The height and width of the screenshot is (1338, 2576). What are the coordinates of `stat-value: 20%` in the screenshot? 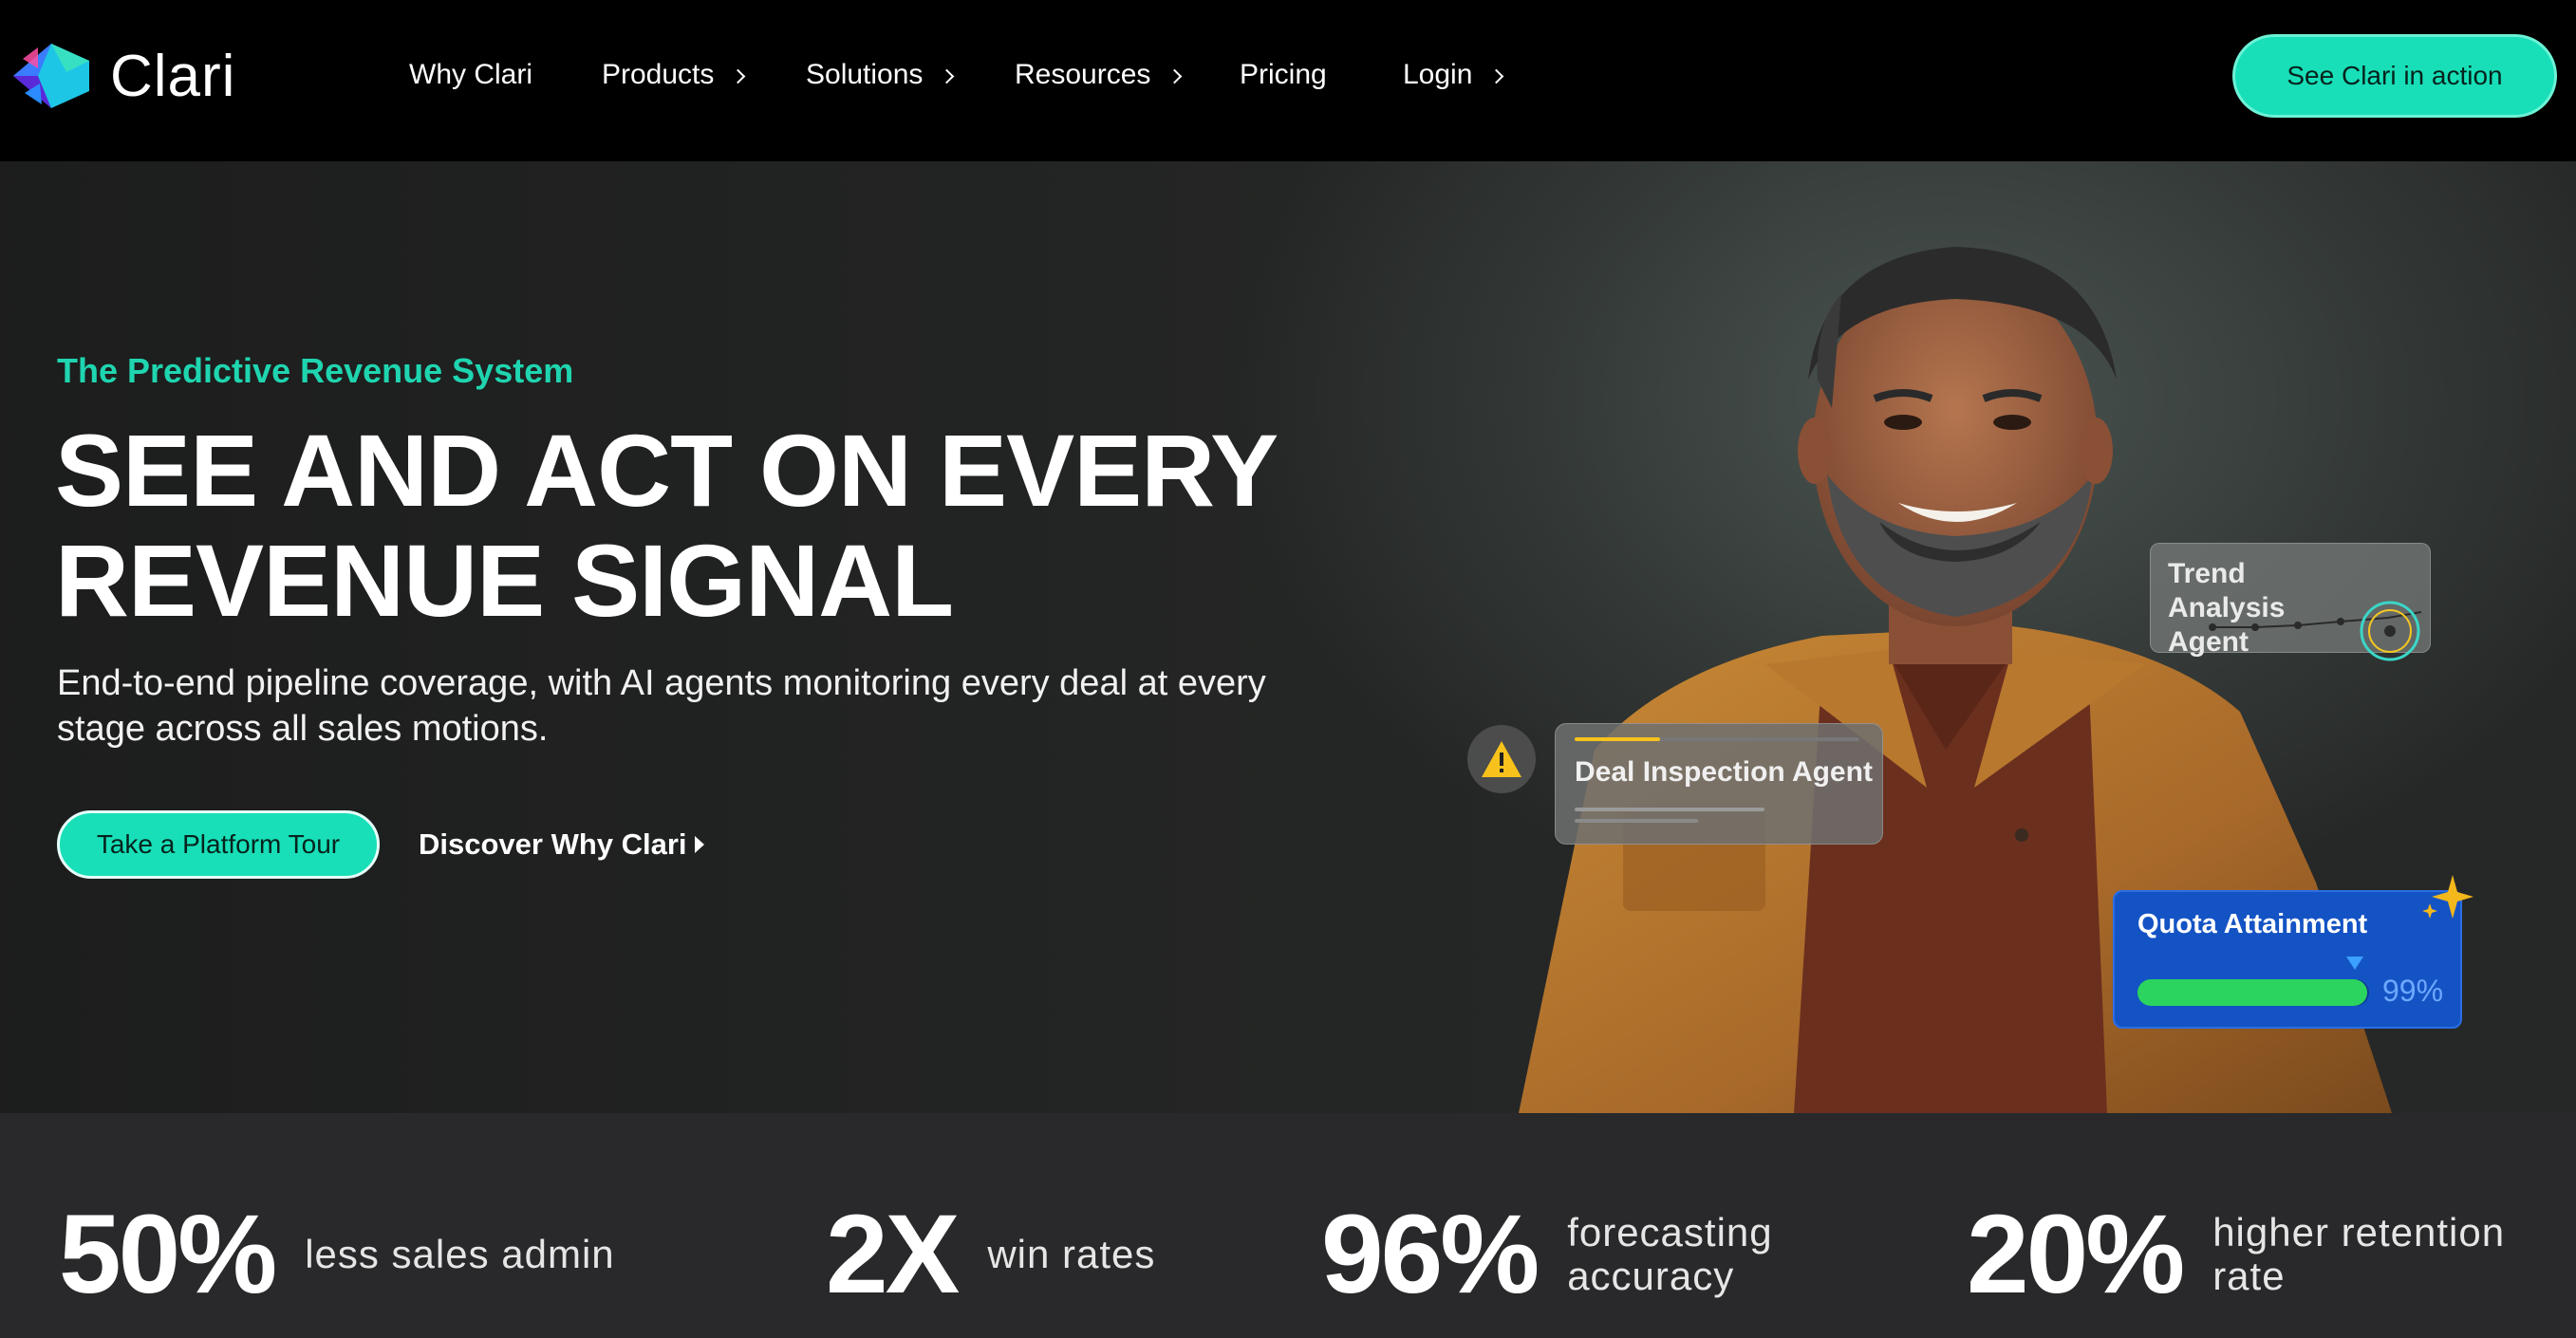 It's located at (2076, 1254).